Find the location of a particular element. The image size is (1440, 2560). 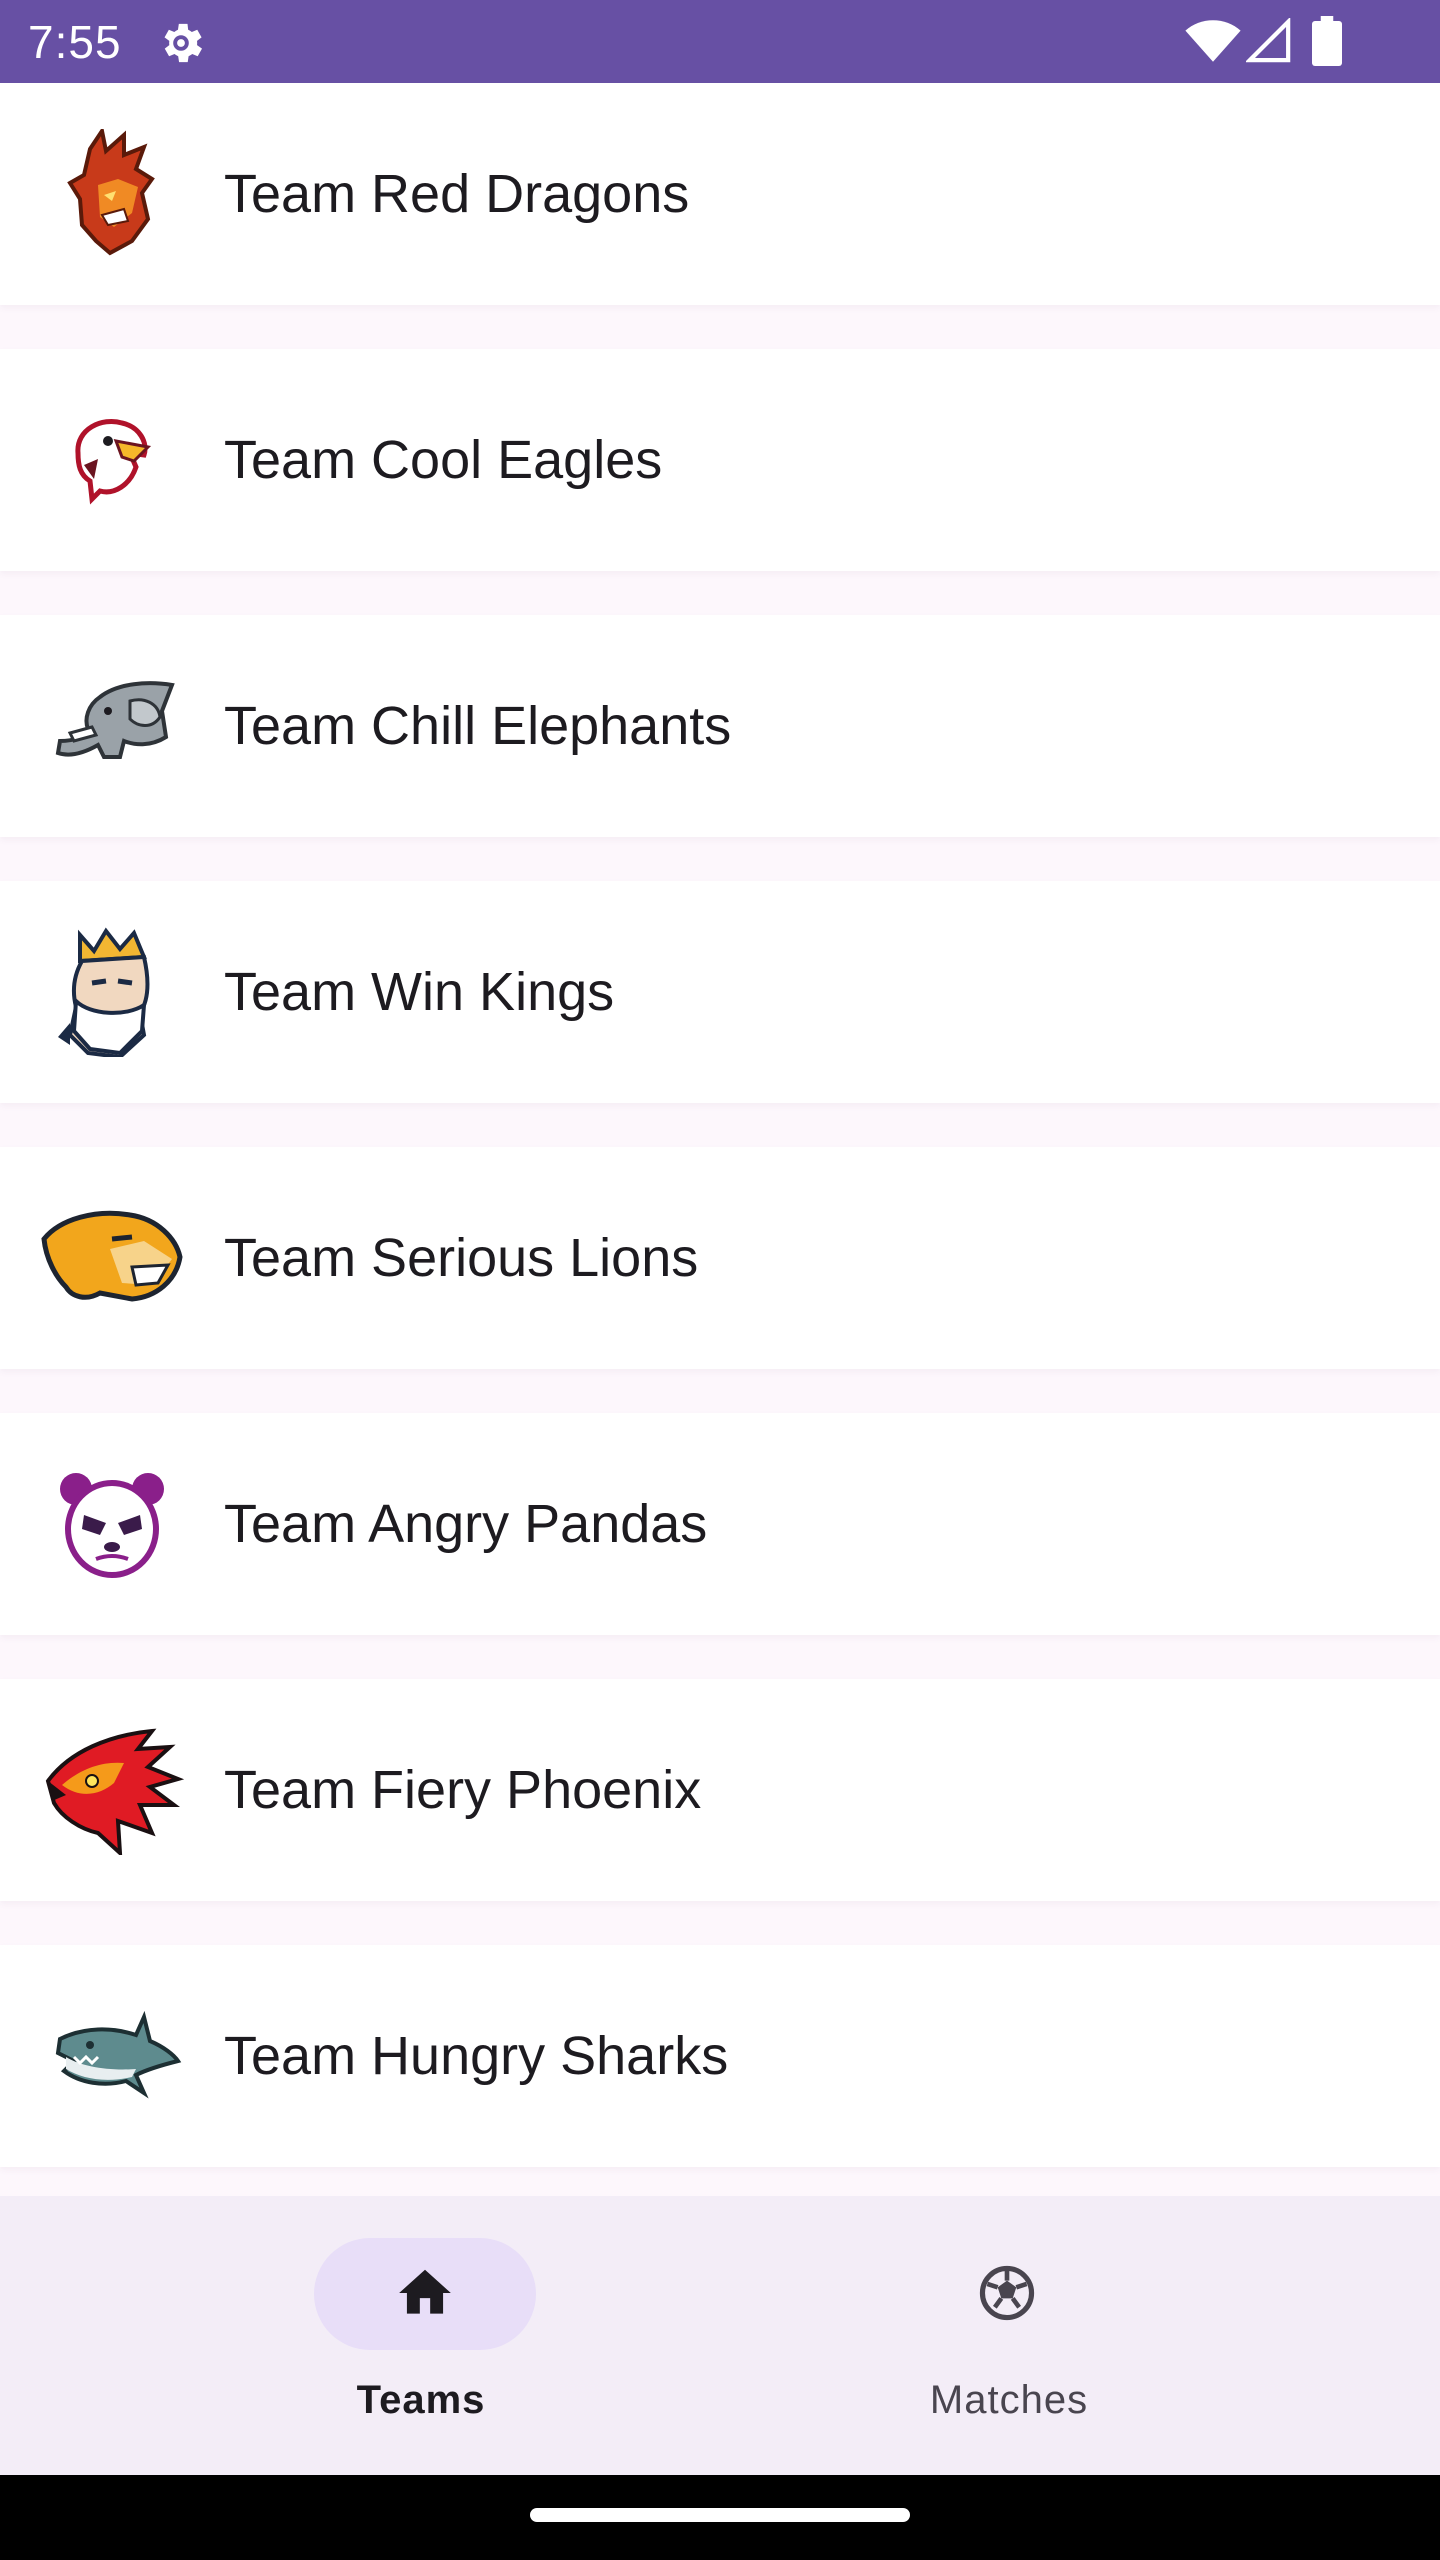

home-icon is located at coordinates (425, 2291).